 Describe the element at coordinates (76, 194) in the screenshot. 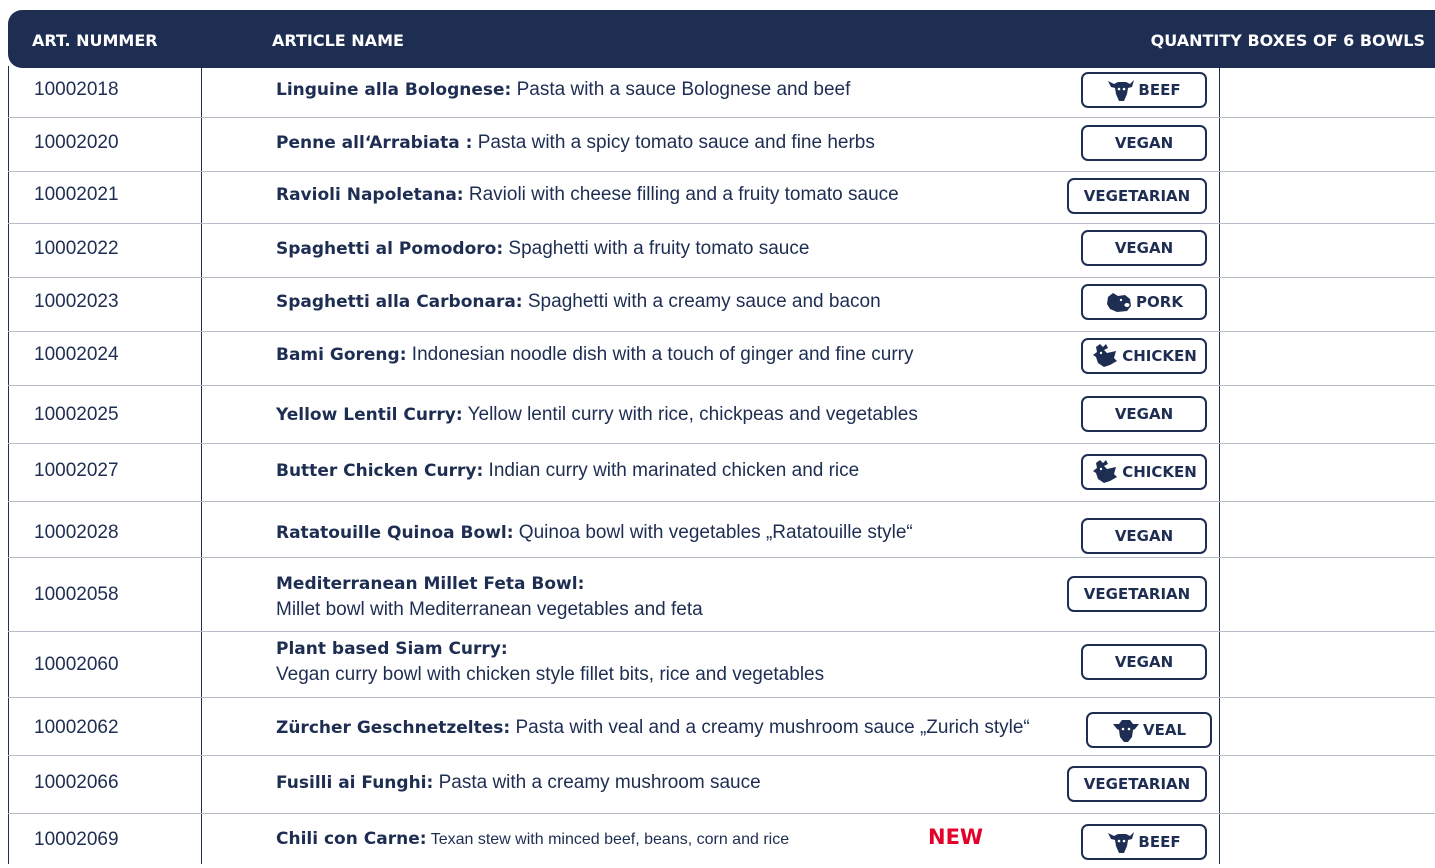

I see `article-number: 10002021` at that location.